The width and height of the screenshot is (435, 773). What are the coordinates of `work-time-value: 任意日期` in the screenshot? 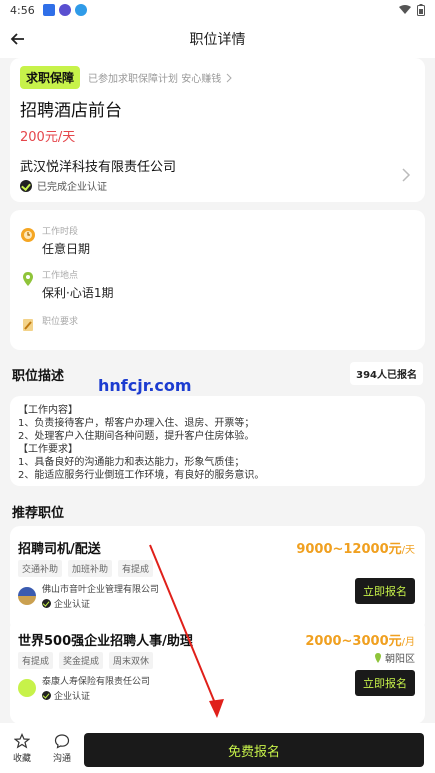 It's located at (66, 249).